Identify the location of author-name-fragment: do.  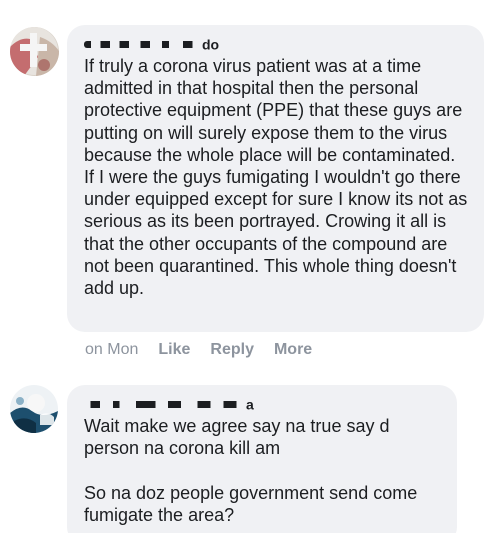
(211, 44).